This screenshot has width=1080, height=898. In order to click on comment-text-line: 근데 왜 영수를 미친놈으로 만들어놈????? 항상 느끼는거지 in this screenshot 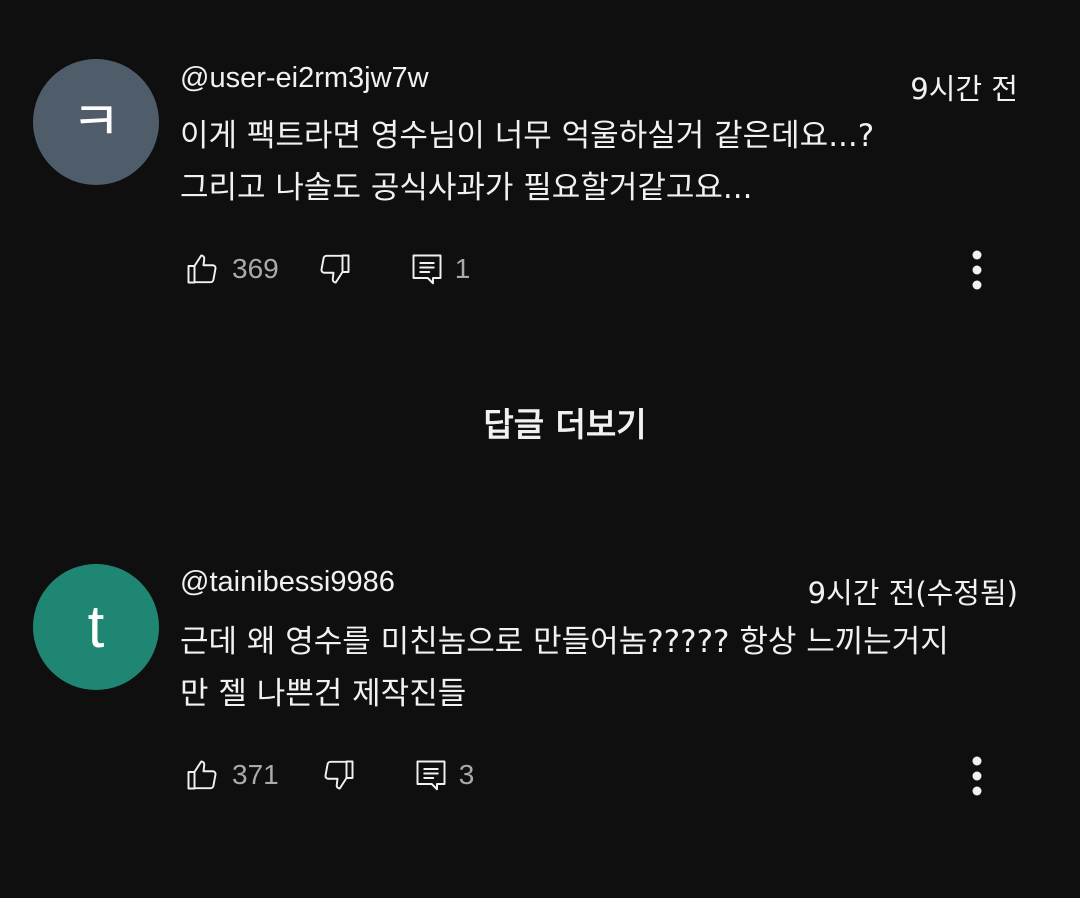, I will do `click(564, 642)`.